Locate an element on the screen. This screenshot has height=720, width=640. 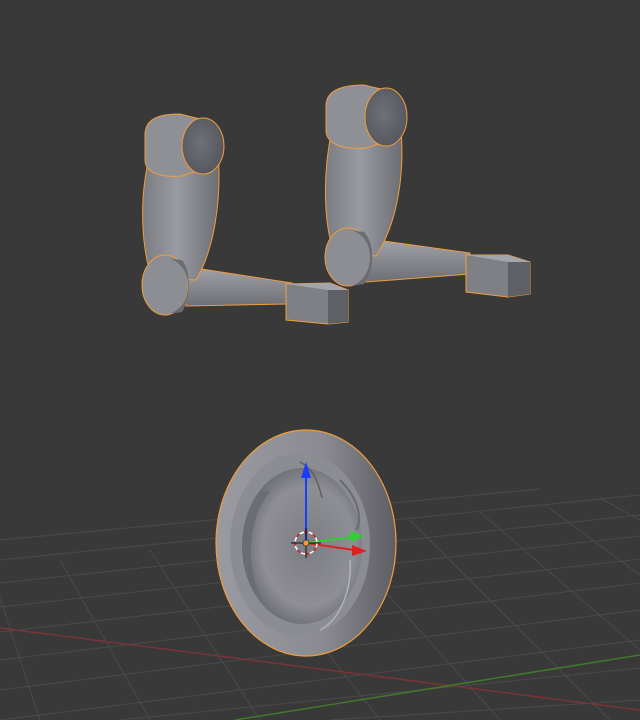
suspension-arm-left is located at coordinates (245, 219).